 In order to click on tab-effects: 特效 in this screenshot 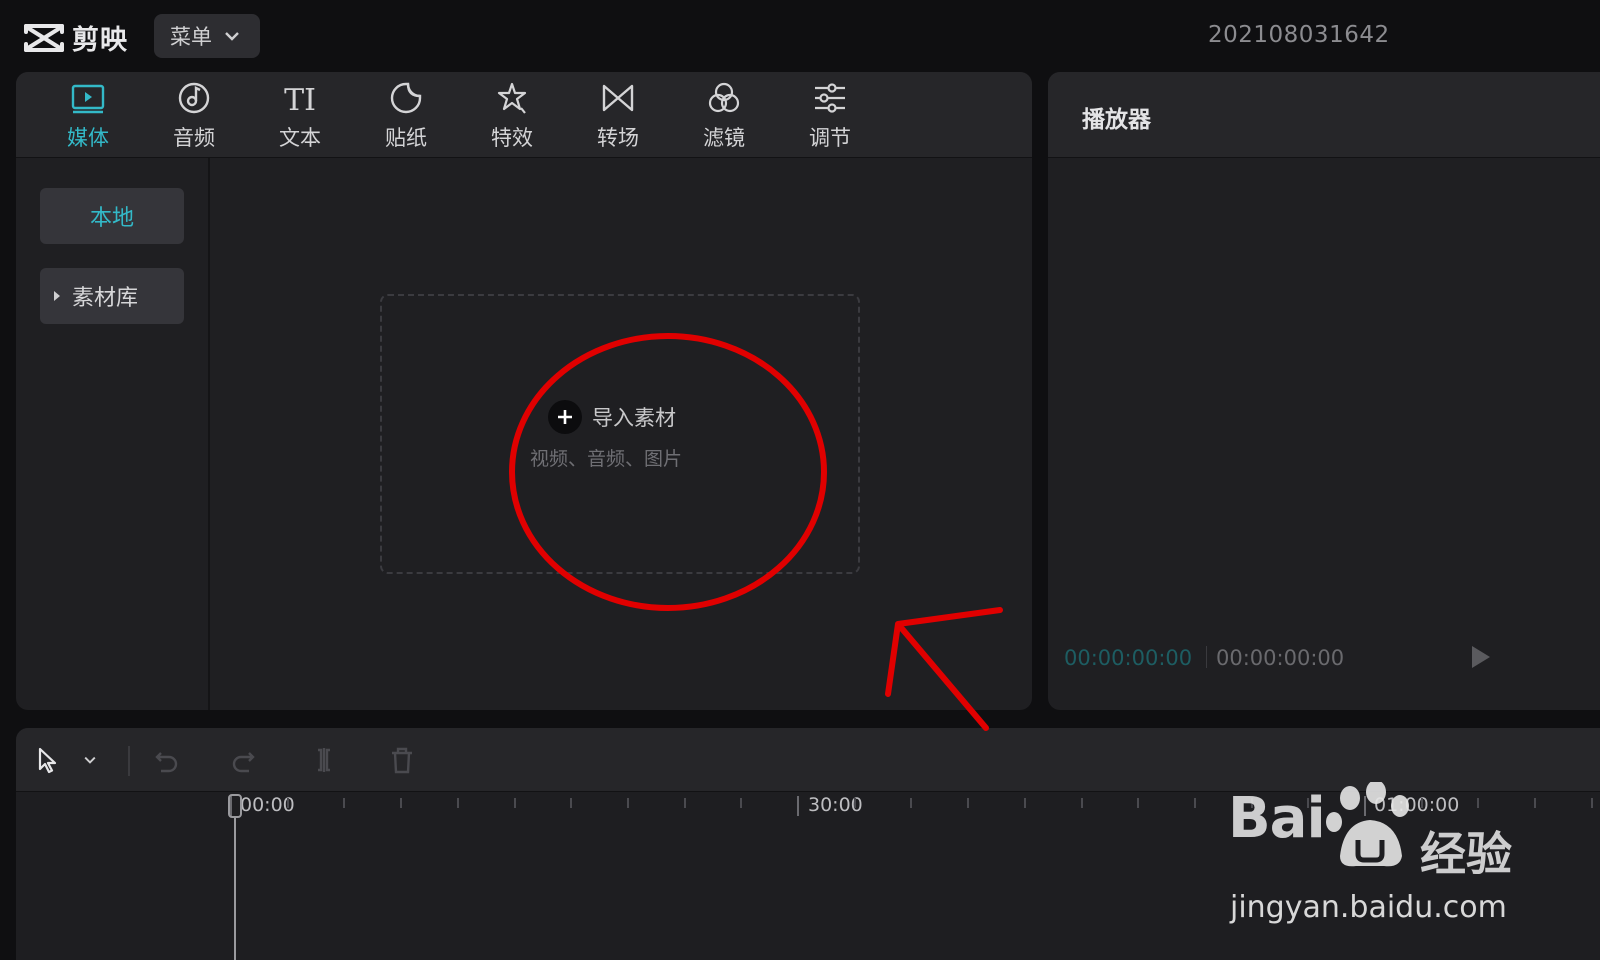, I will do `click(512, 116)`.